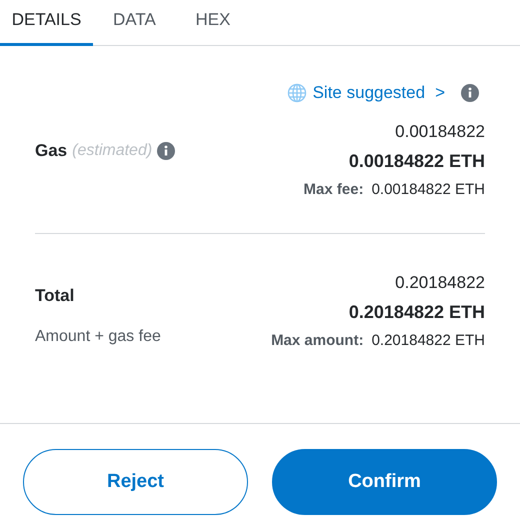  I want to click on max-amount-label: Max amount:, so click(317, 341).